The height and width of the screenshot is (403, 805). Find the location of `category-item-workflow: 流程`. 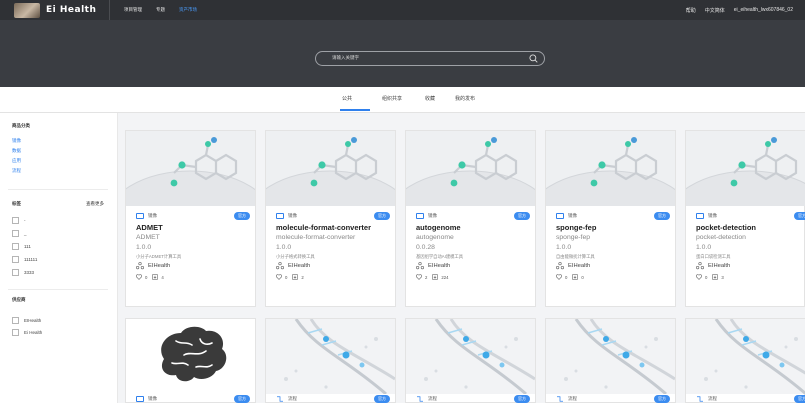

category-item-workflow: 流程 is located at coordinates (16, 171).